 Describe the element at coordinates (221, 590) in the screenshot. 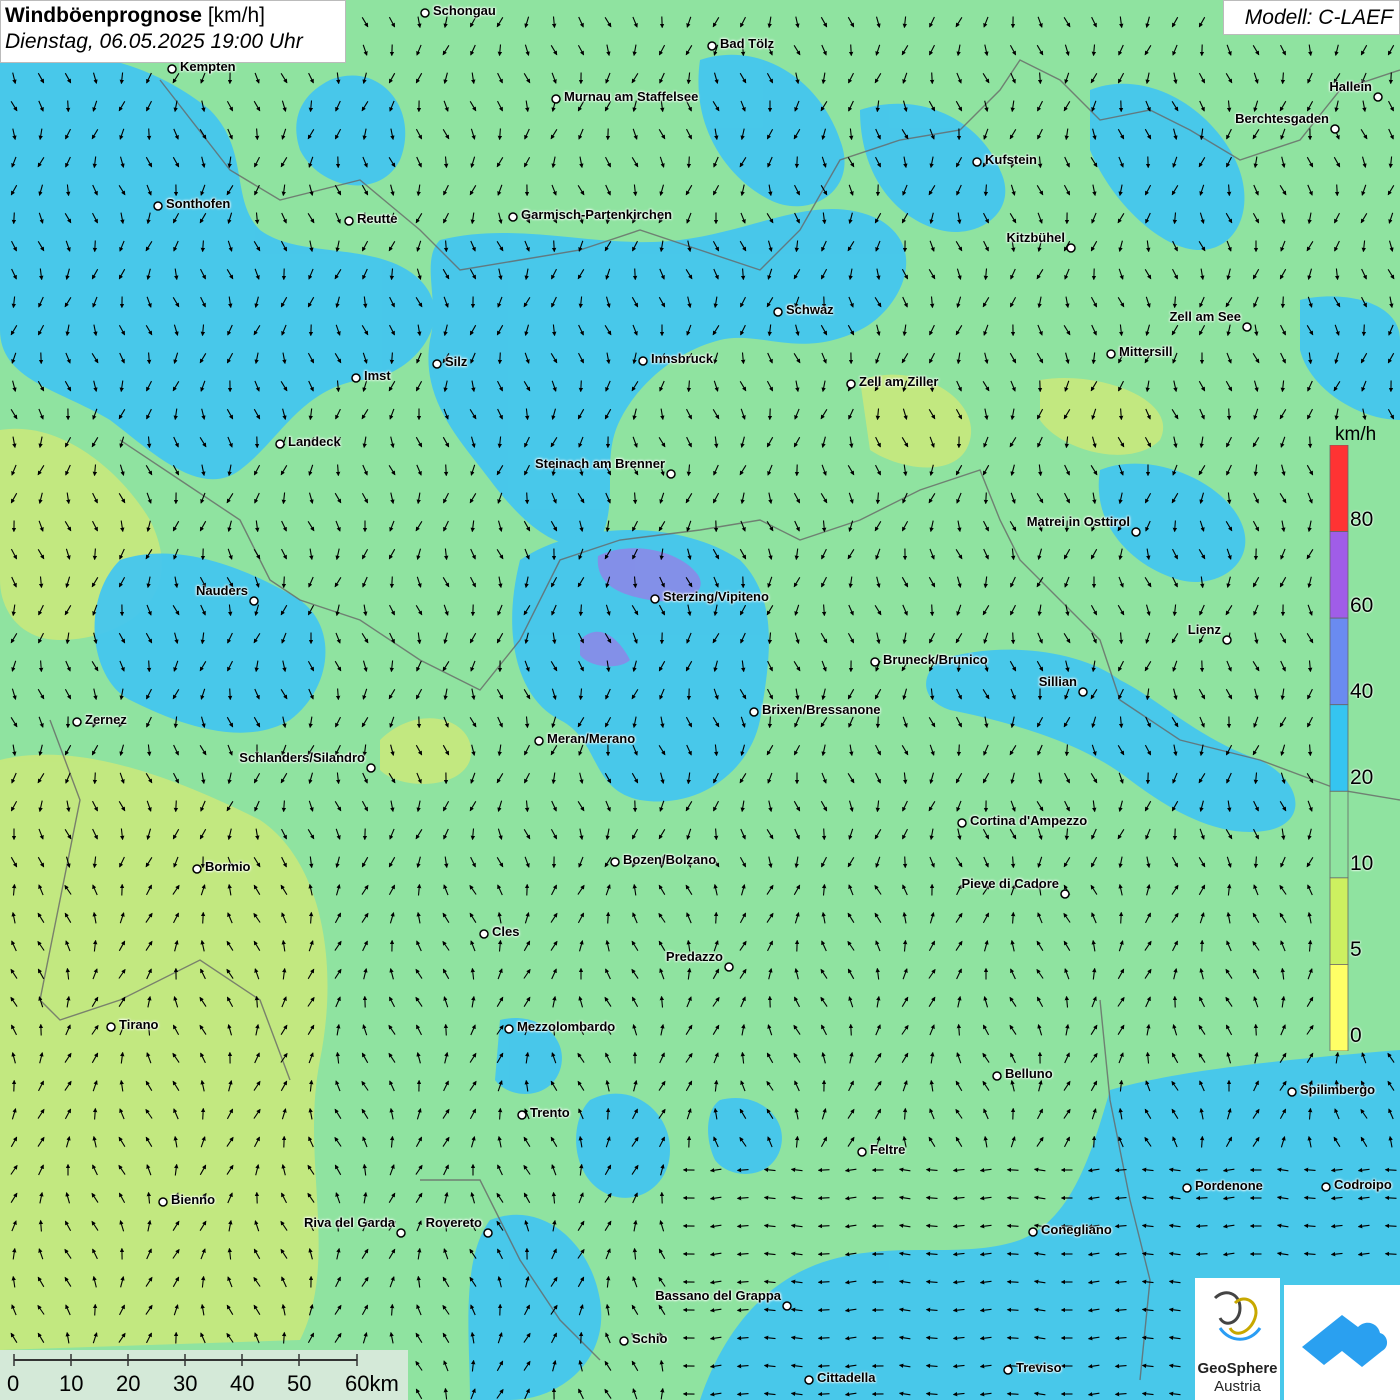

I see `city-label: Nauders` at that location.